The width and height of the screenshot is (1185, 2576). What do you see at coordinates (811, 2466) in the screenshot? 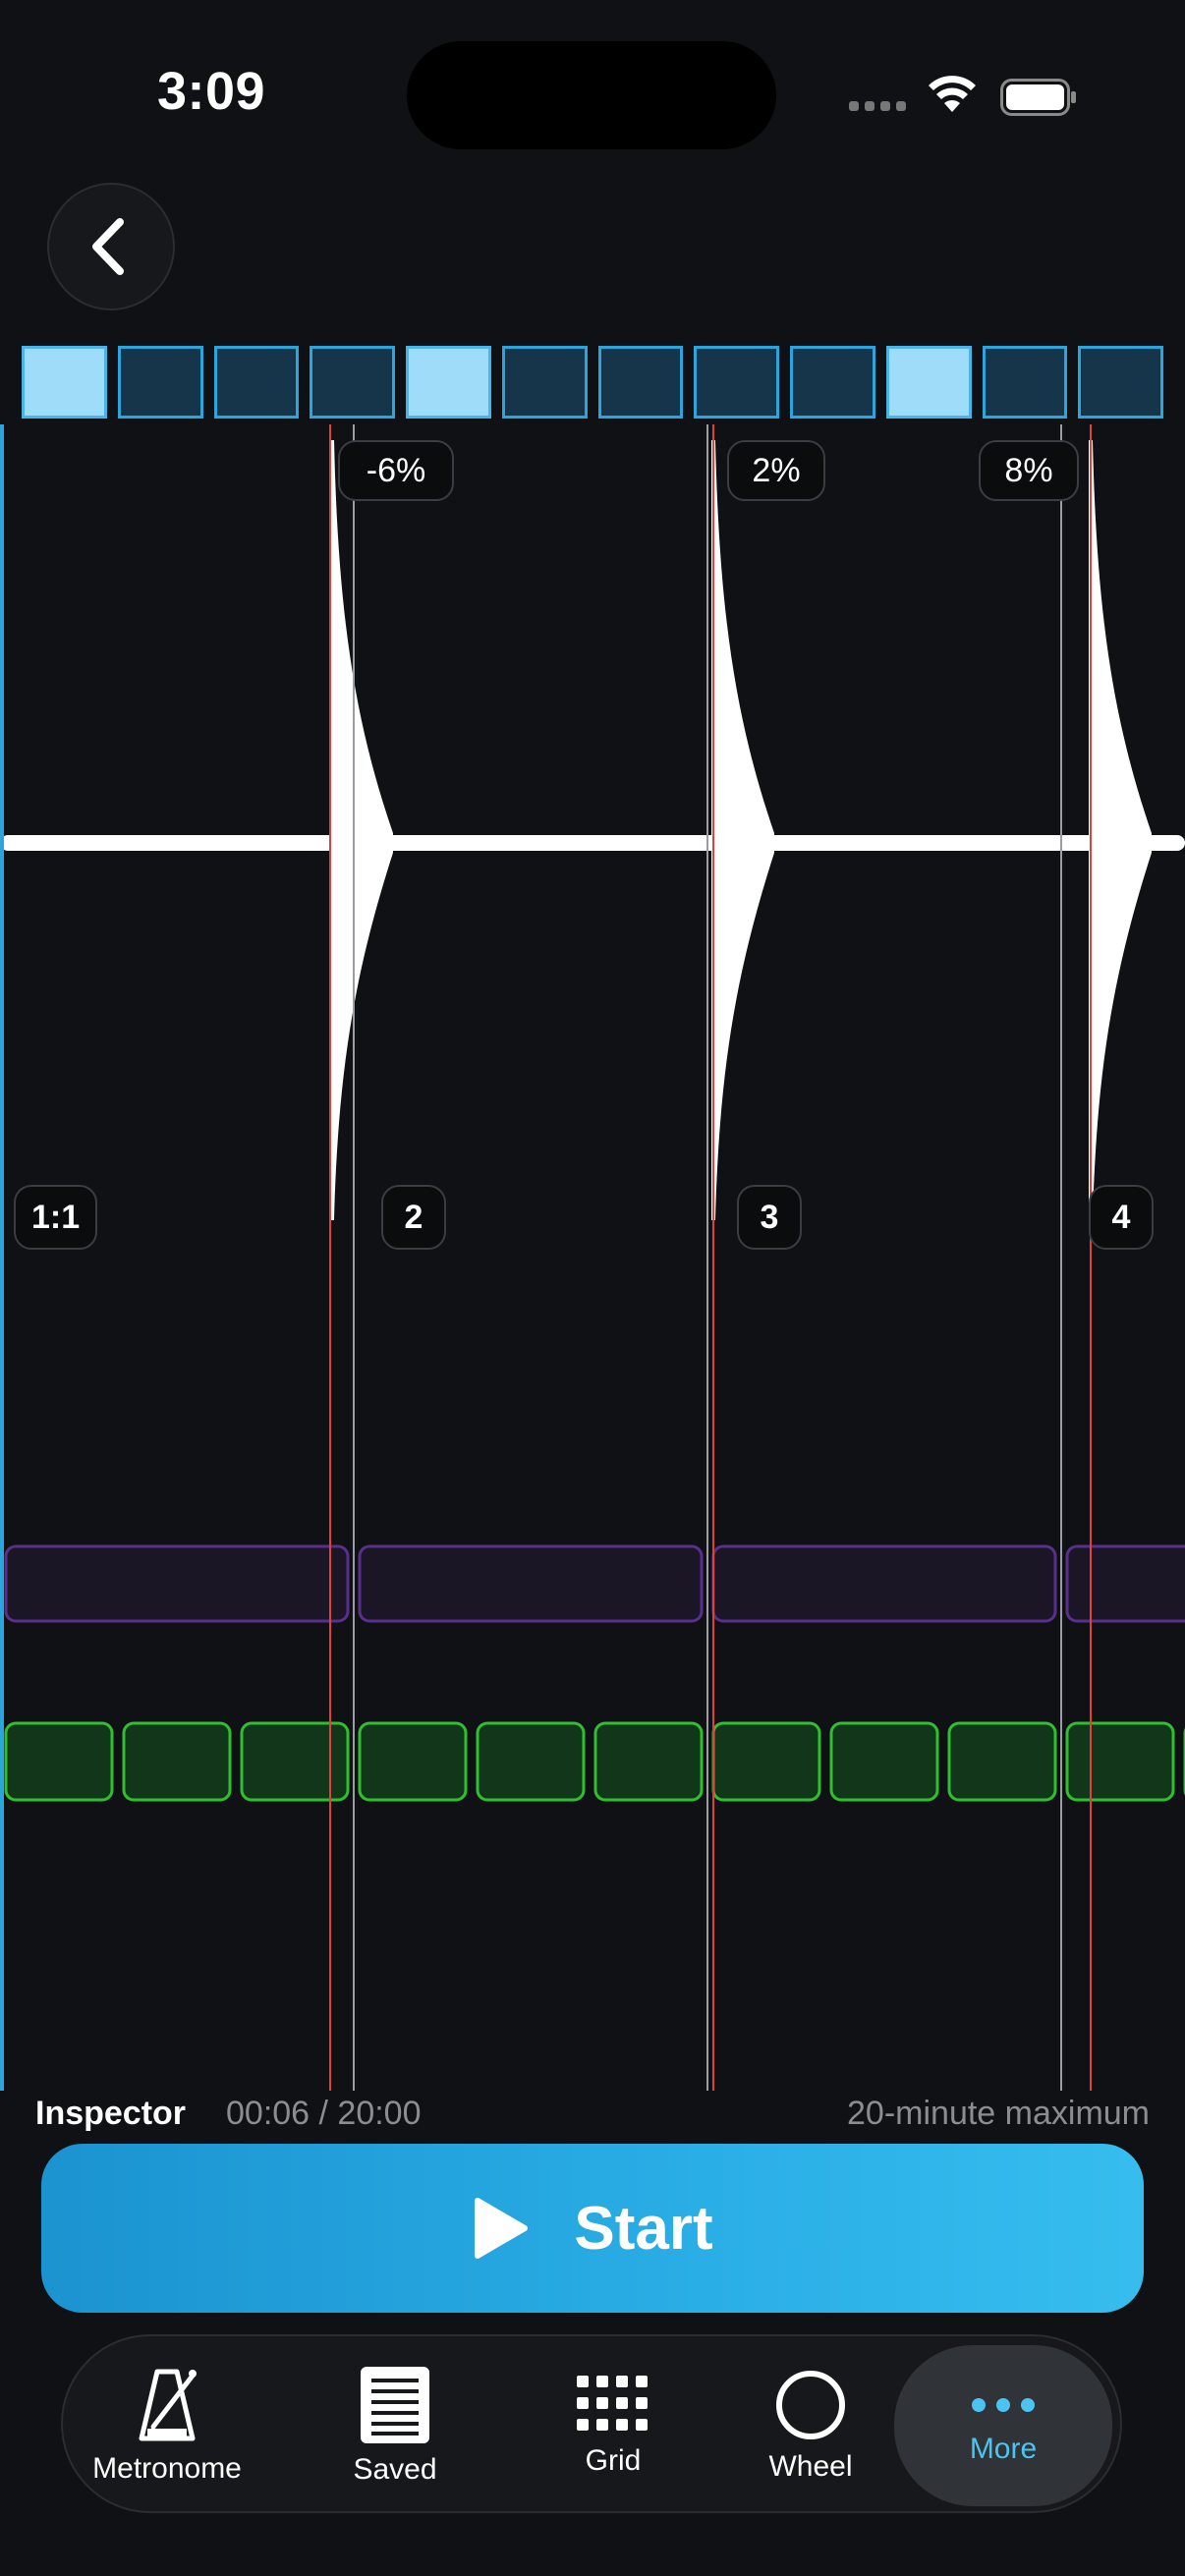
I see `tab-label: Wheel` at bounding box center [811, 2466].